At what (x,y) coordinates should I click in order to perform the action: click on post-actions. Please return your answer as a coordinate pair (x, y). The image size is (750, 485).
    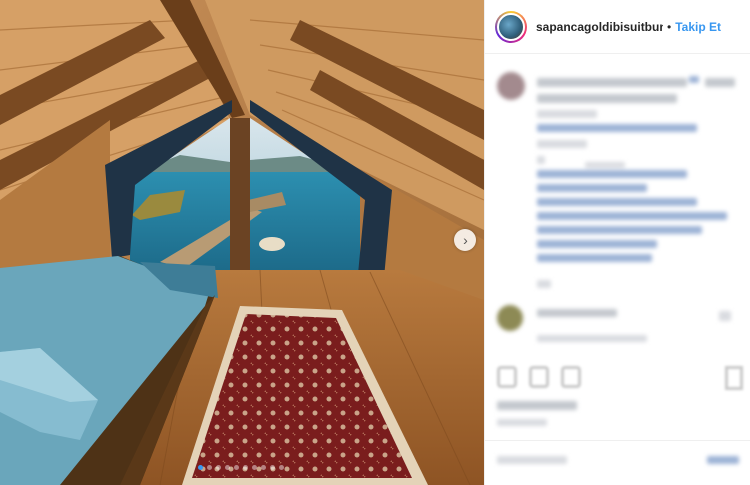
    Looking at the image, I should click on (539, 377).